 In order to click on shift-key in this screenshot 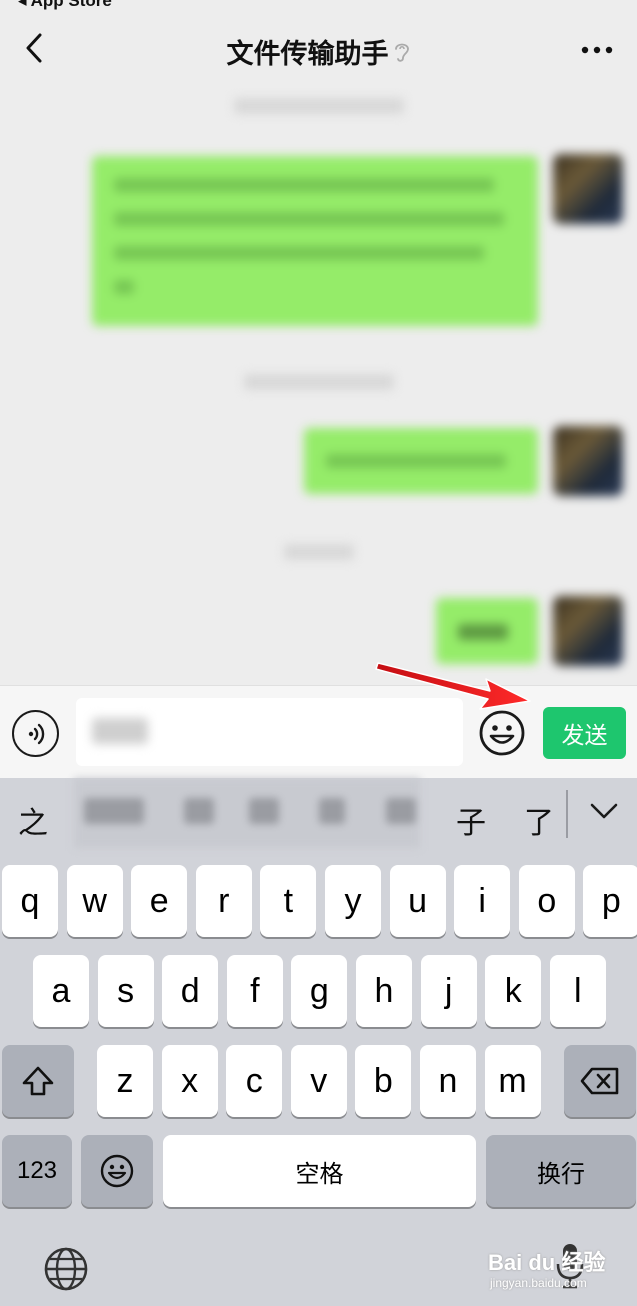, I will do `click(38, 1081)`.